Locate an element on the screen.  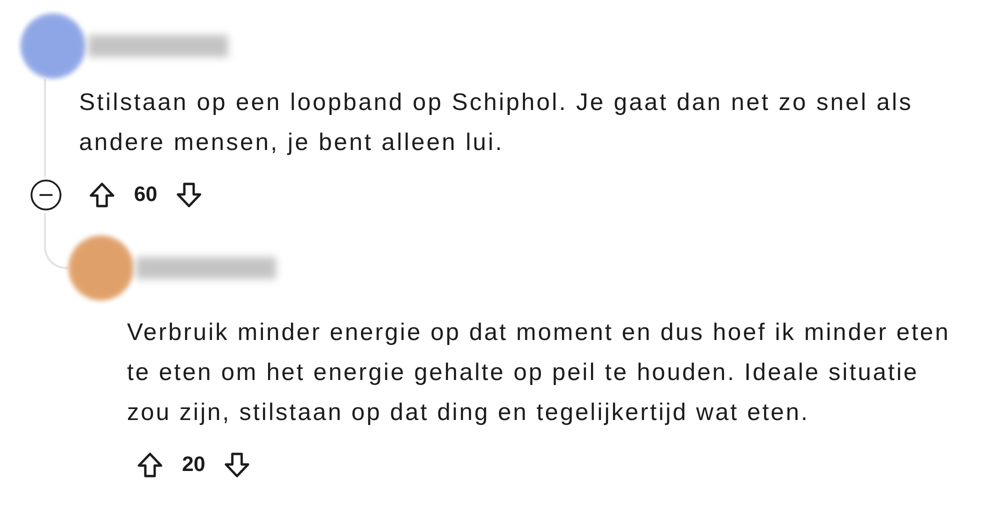
comment-text: Stilstaan op een loopband op Schiphol. Je gaat dan net zo snel als andere mensen, je bent alleen lui. is located at coordinates (496, 123).